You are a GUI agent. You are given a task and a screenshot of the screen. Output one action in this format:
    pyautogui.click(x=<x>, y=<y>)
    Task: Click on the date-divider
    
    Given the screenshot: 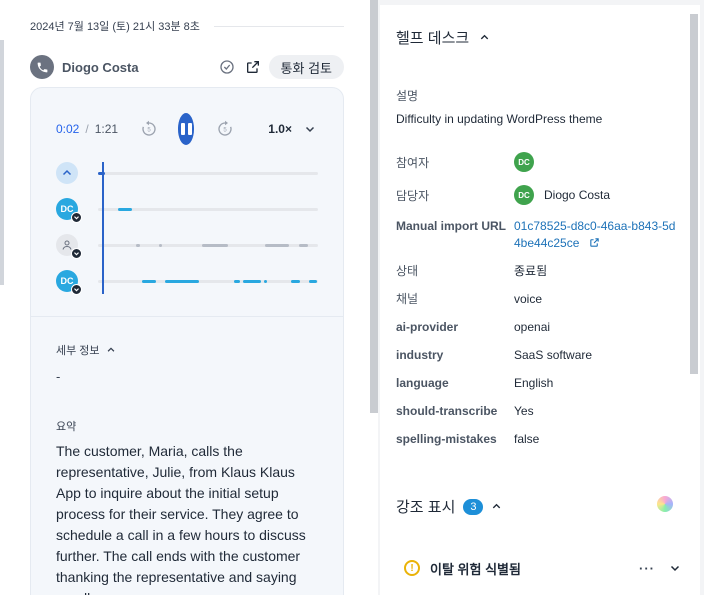 What is the action you would take?
    pyautogui.click(x=278, y=26)
    